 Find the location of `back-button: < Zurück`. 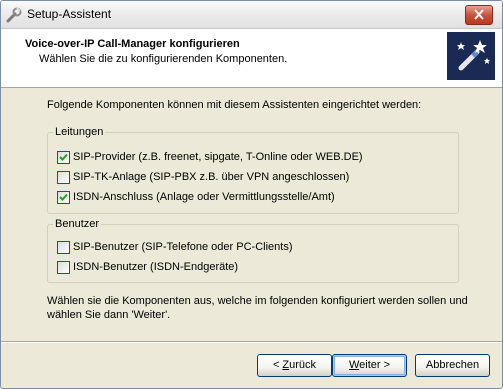

back-button: < Zurück is located at coordinates (294, 365).